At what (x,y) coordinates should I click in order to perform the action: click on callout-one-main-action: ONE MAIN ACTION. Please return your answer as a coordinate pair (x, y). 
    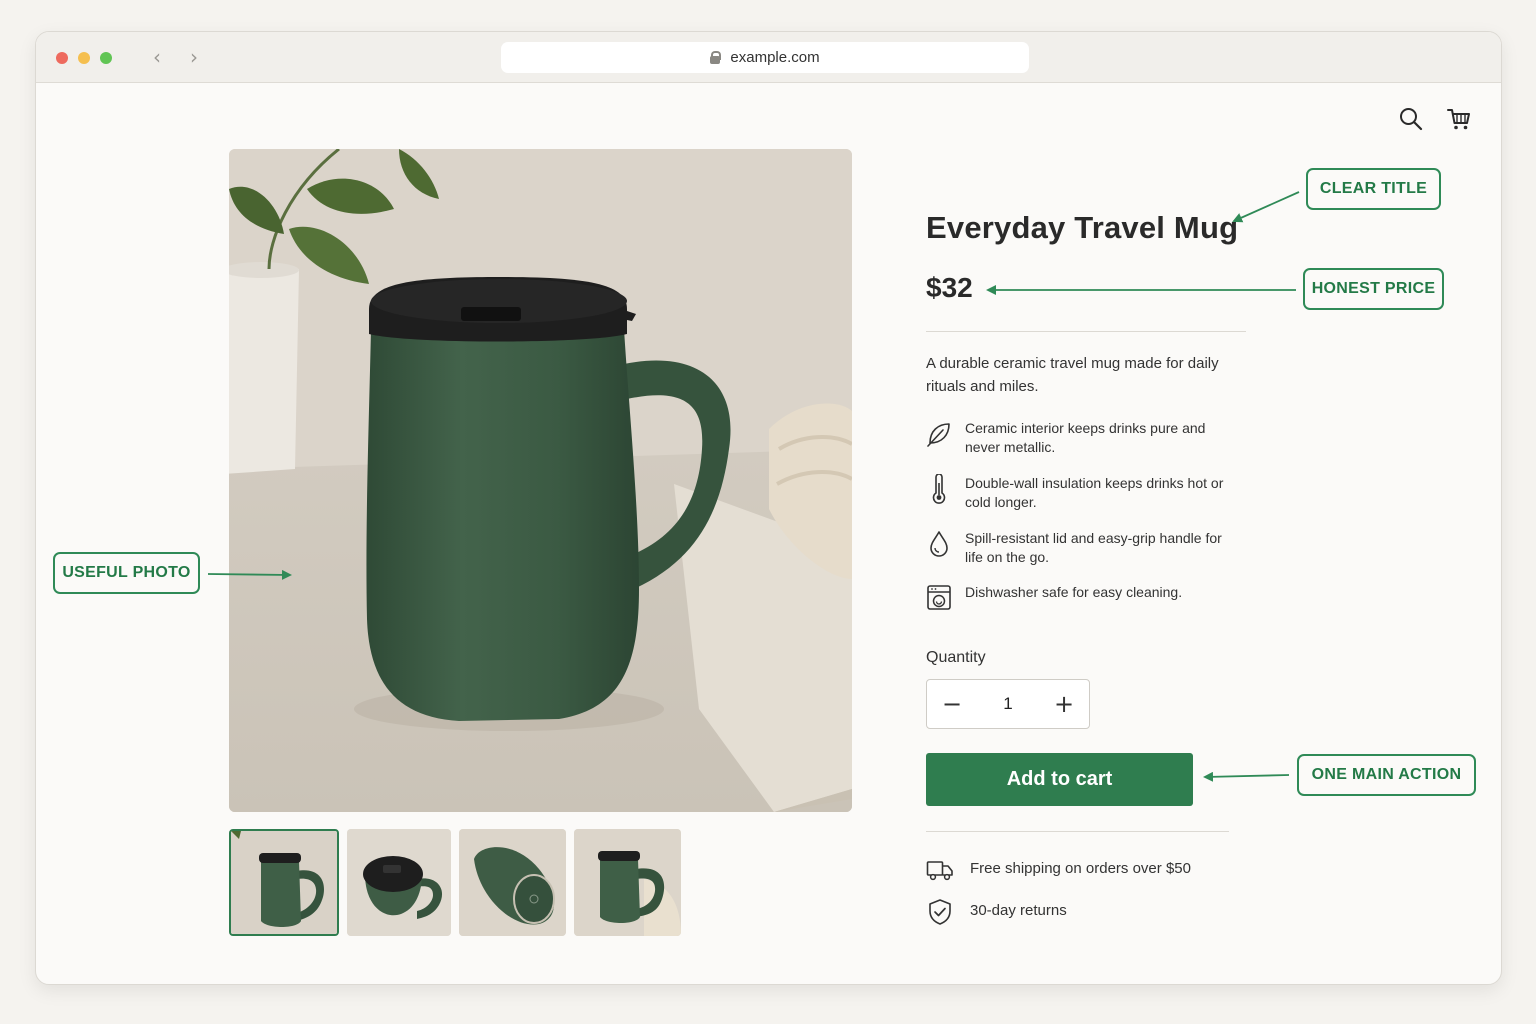
    Looking at the image, I should click on (1386, 775).